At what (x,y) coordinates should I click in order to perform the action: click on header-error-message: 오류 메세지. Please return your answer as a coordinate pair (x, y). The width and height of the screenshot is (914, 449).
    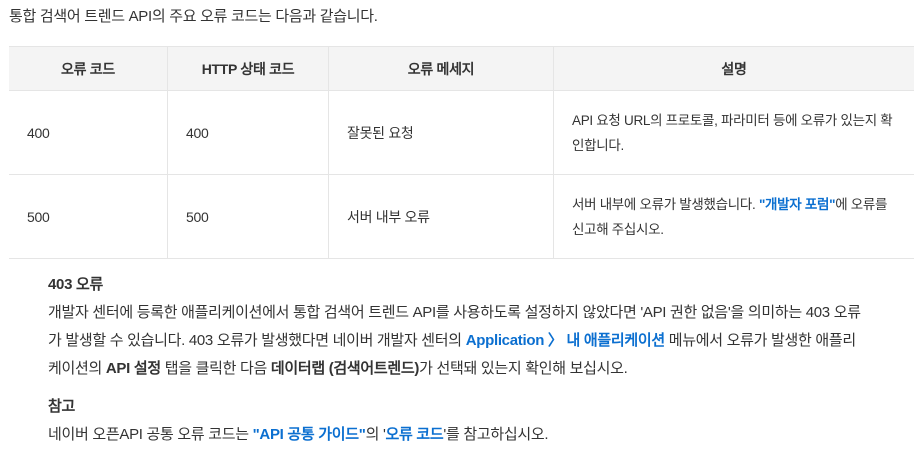
    Looking at the image, I should click on (441, 69).